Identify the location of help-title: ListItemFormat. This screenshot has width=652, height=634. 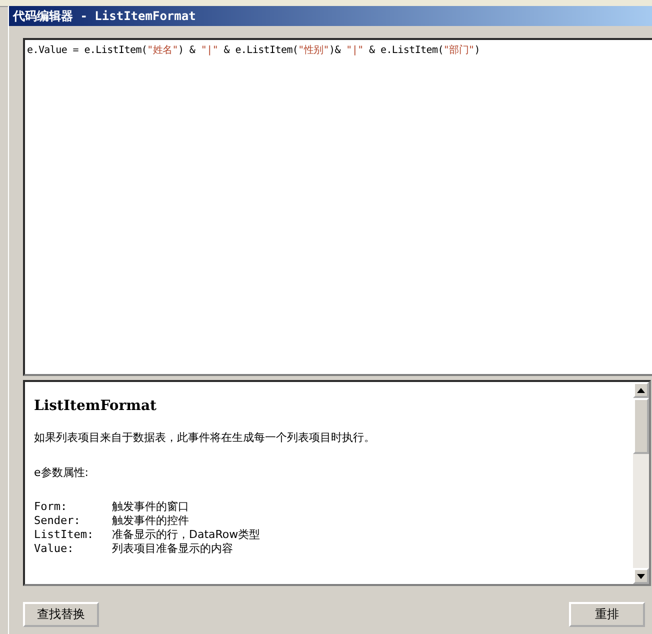
(96, 406).